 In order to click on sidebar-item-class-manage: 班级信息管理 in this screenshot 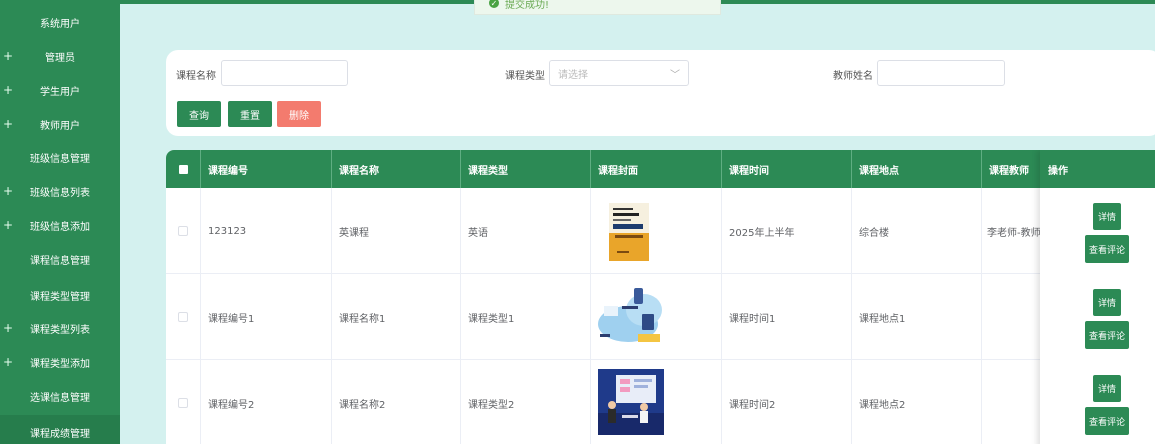, I will do `click(60, 157)`.